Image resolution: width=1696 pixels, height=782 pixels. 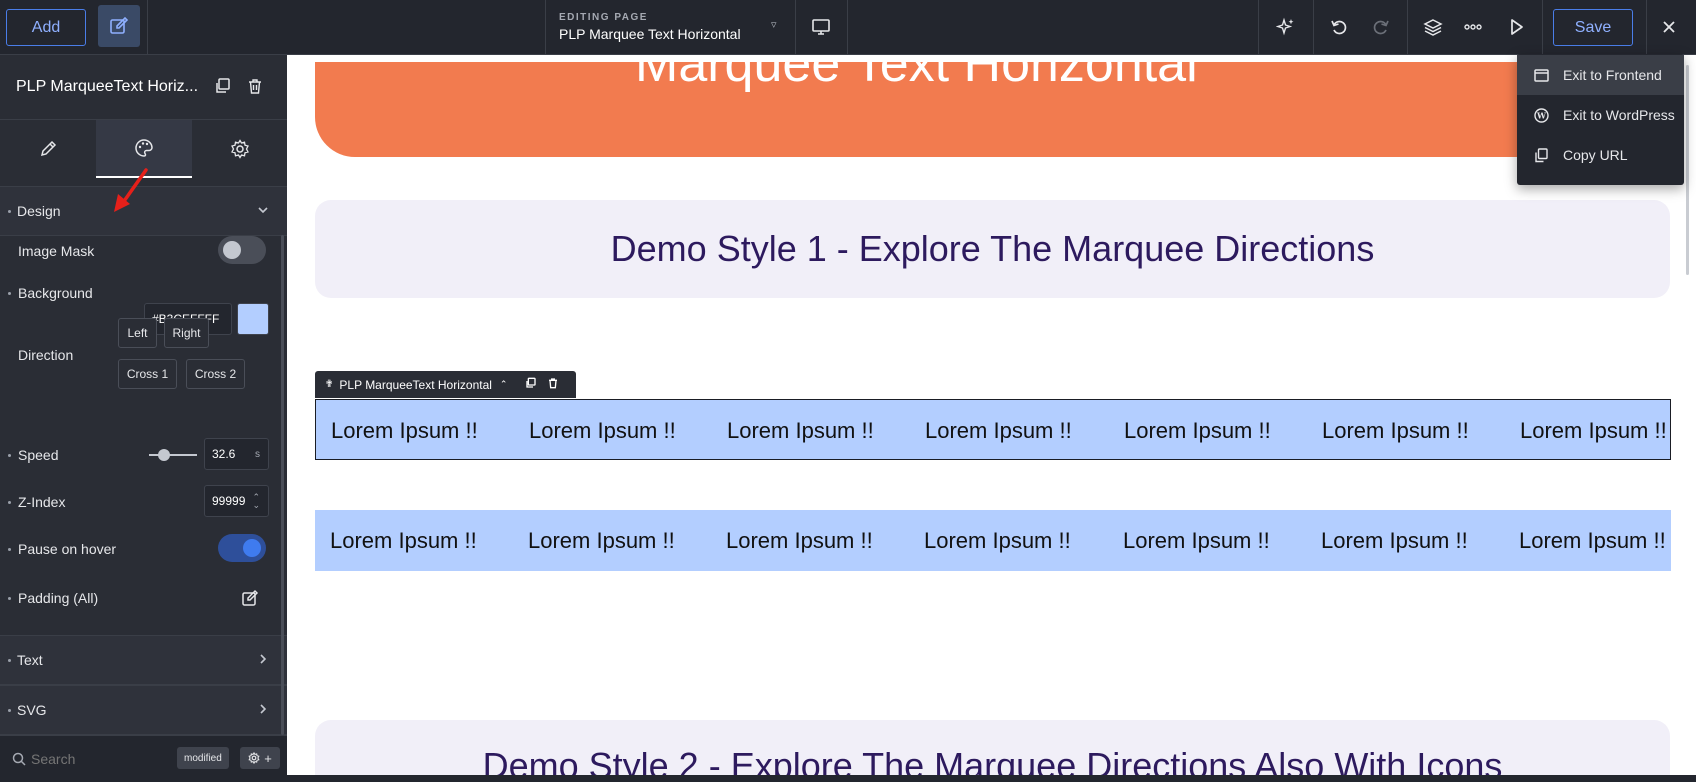 What do you see at coordinates (30, 660) in the screenshot?
I see `text-section-label: Text` at bounding box center [30, 660].